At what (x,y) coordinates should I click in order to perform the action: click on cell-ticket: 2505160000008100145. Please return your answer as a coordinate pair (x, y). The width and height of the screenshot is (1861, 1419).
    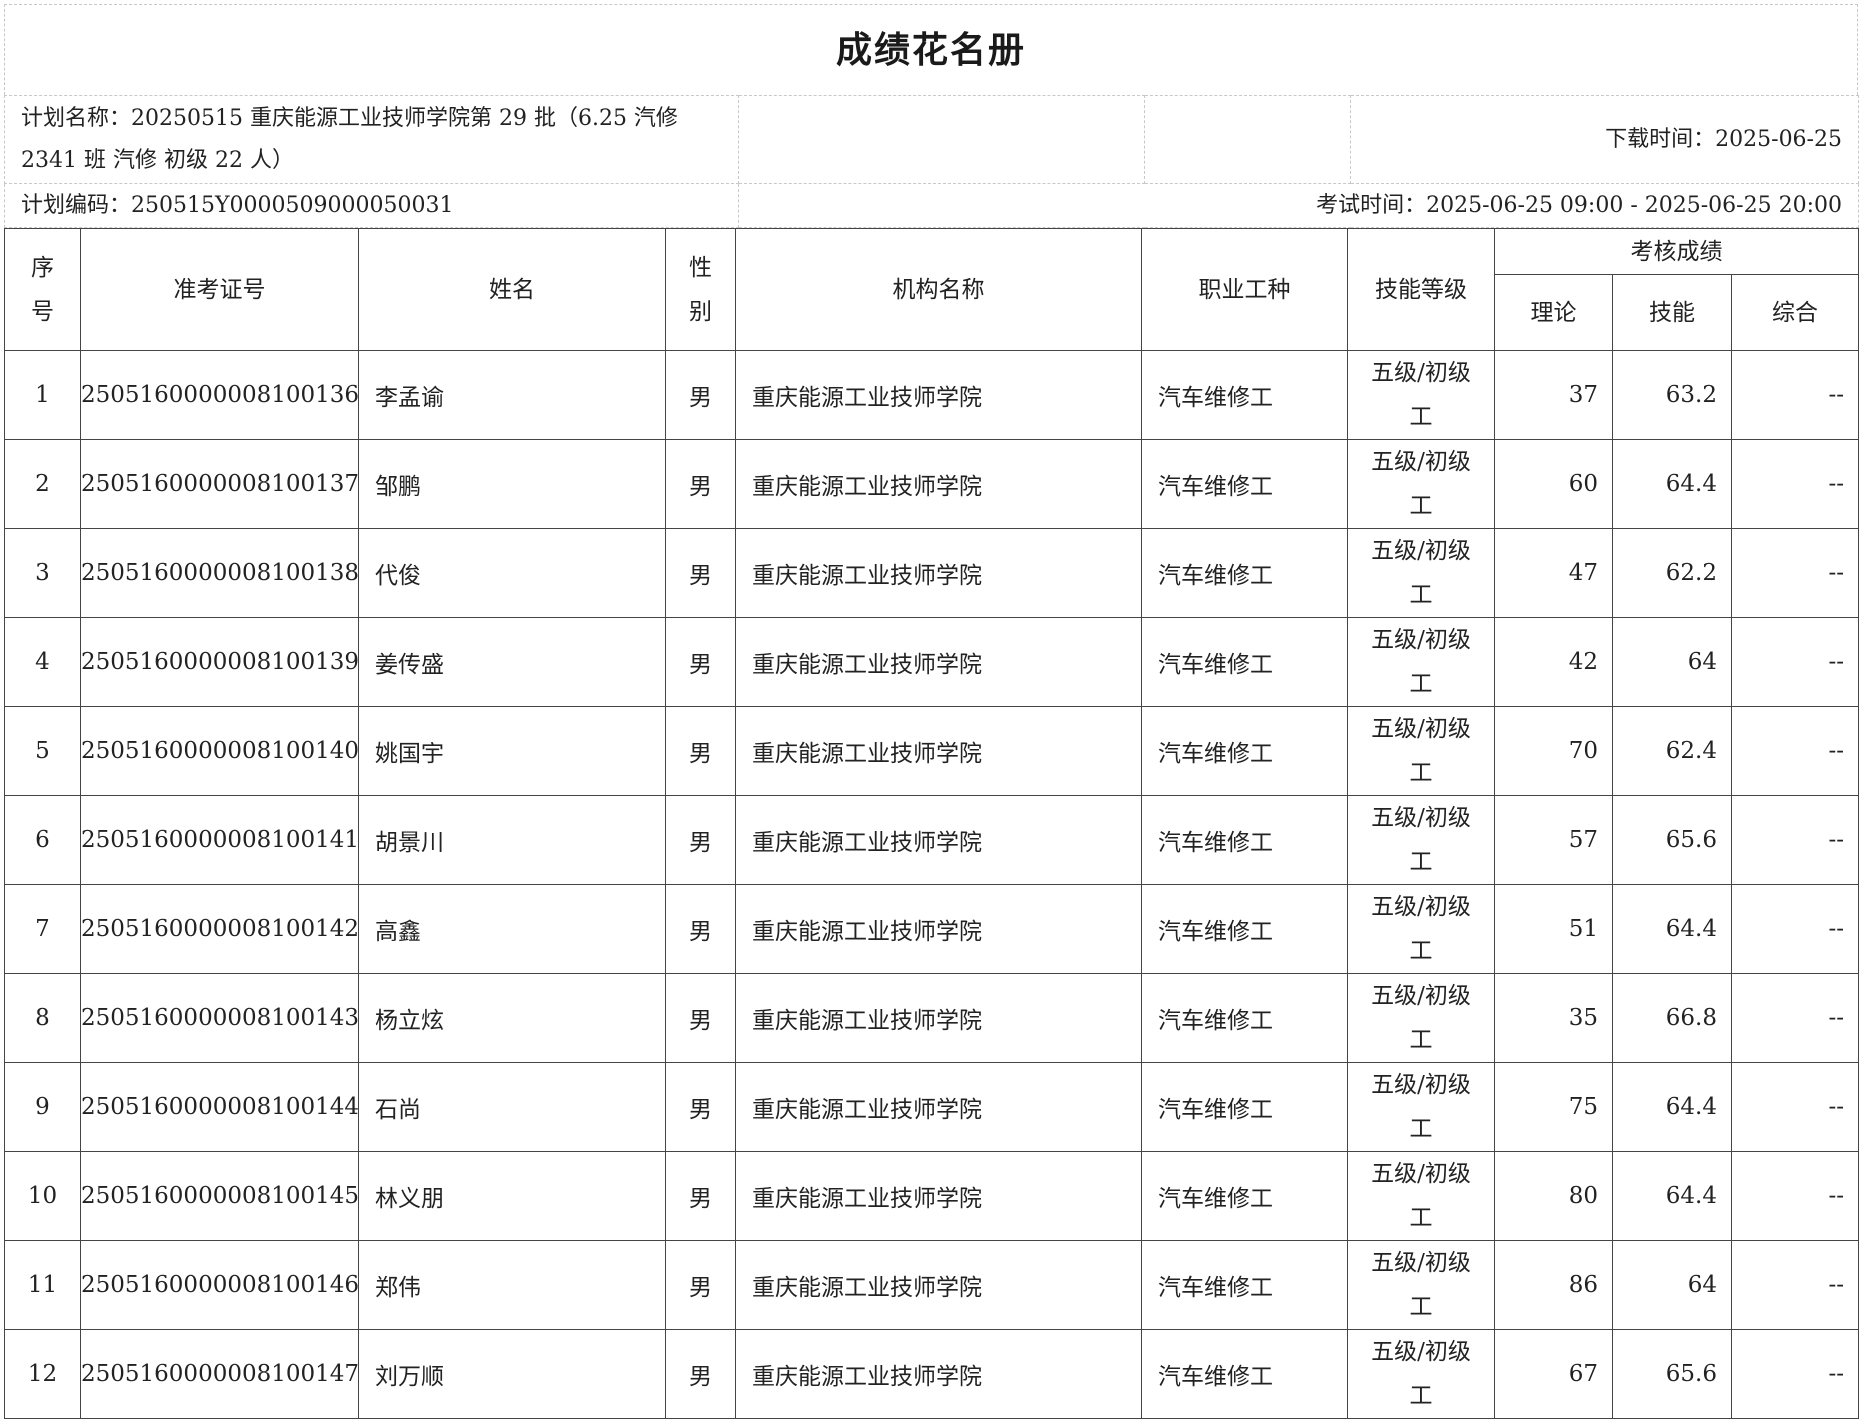
    Looking at the image, I should click on (219, 1196).